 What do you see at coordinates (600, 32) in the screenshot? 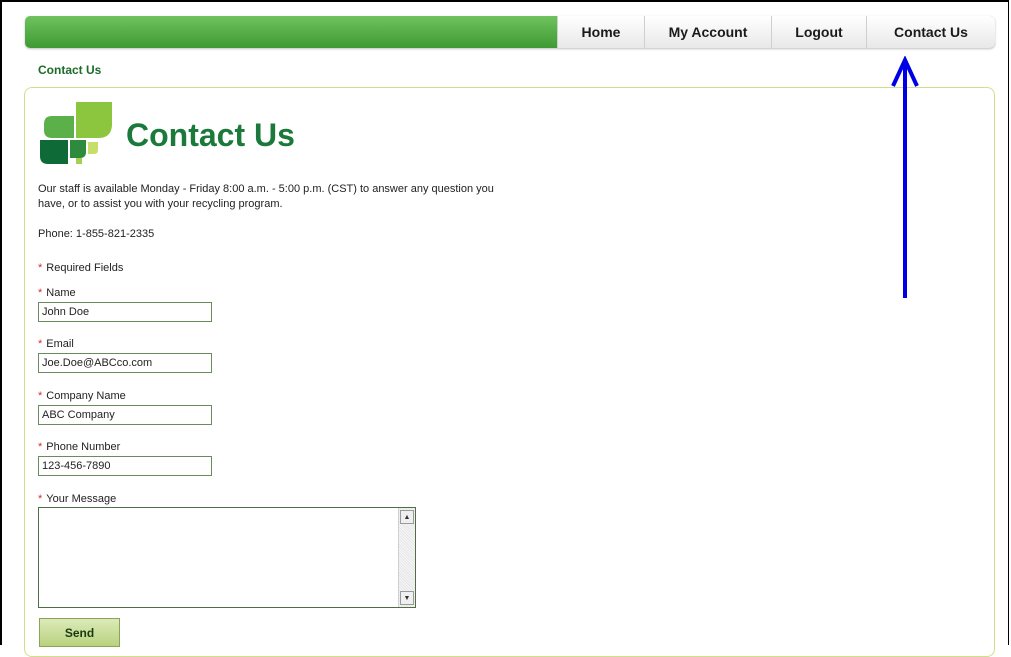
I see `nav-home: Home` at bounding box center [600, 32].